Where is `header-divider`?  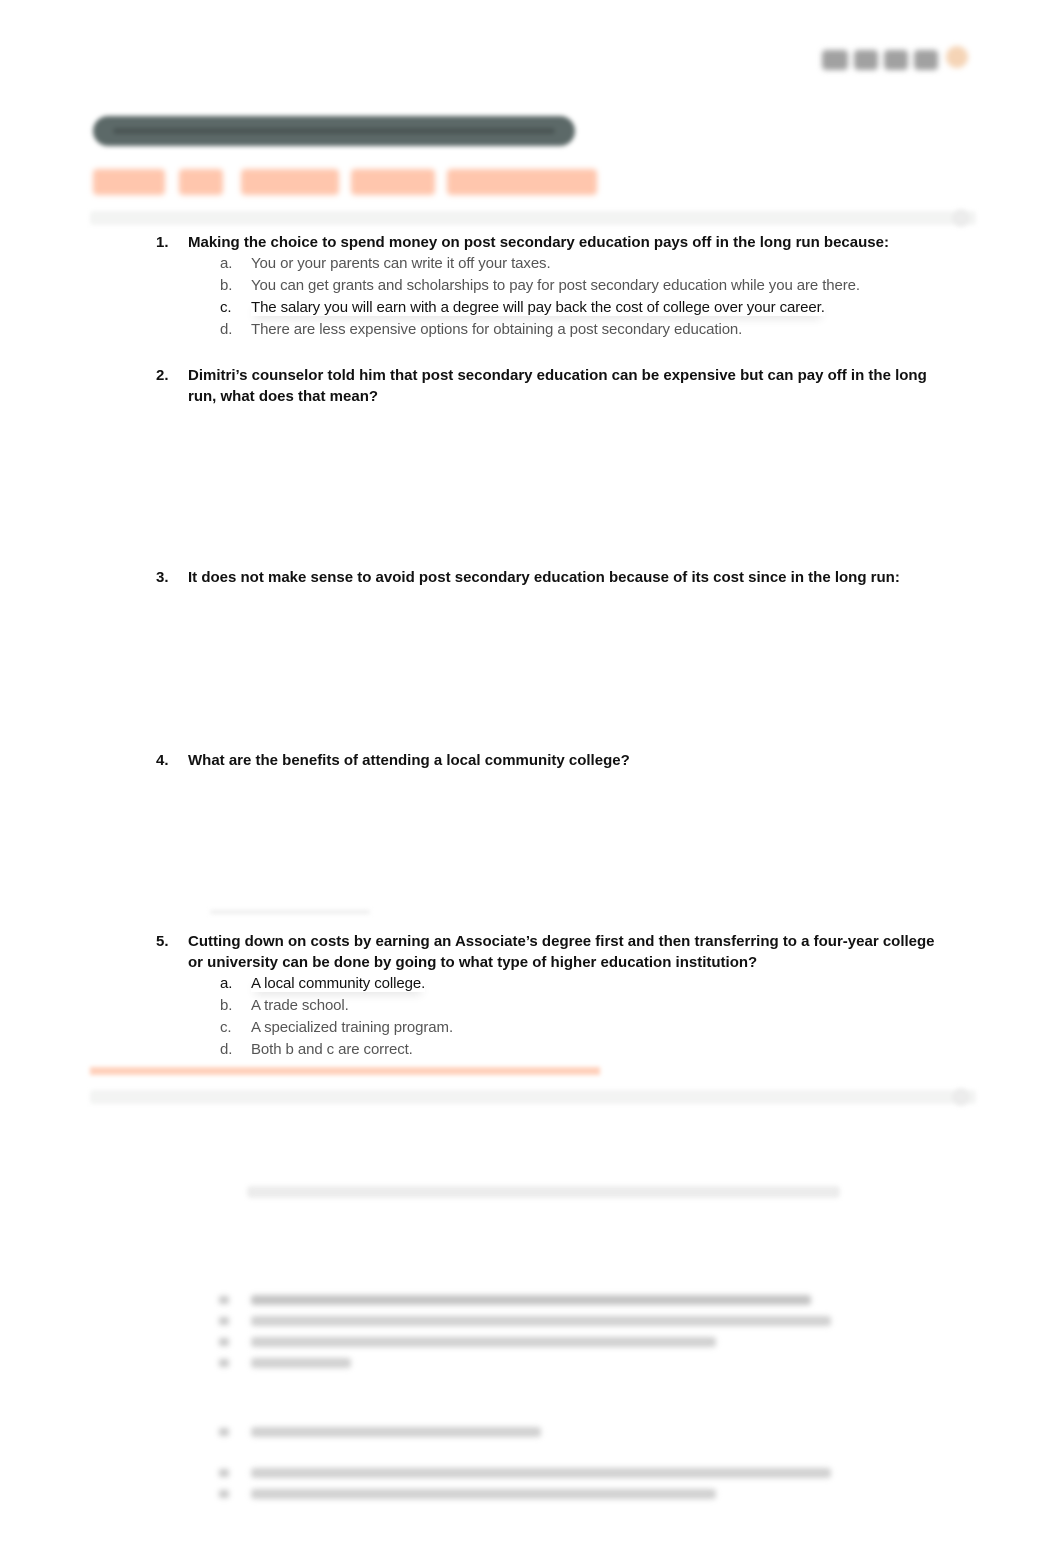 header-divider is located at coordinates (533, 218).